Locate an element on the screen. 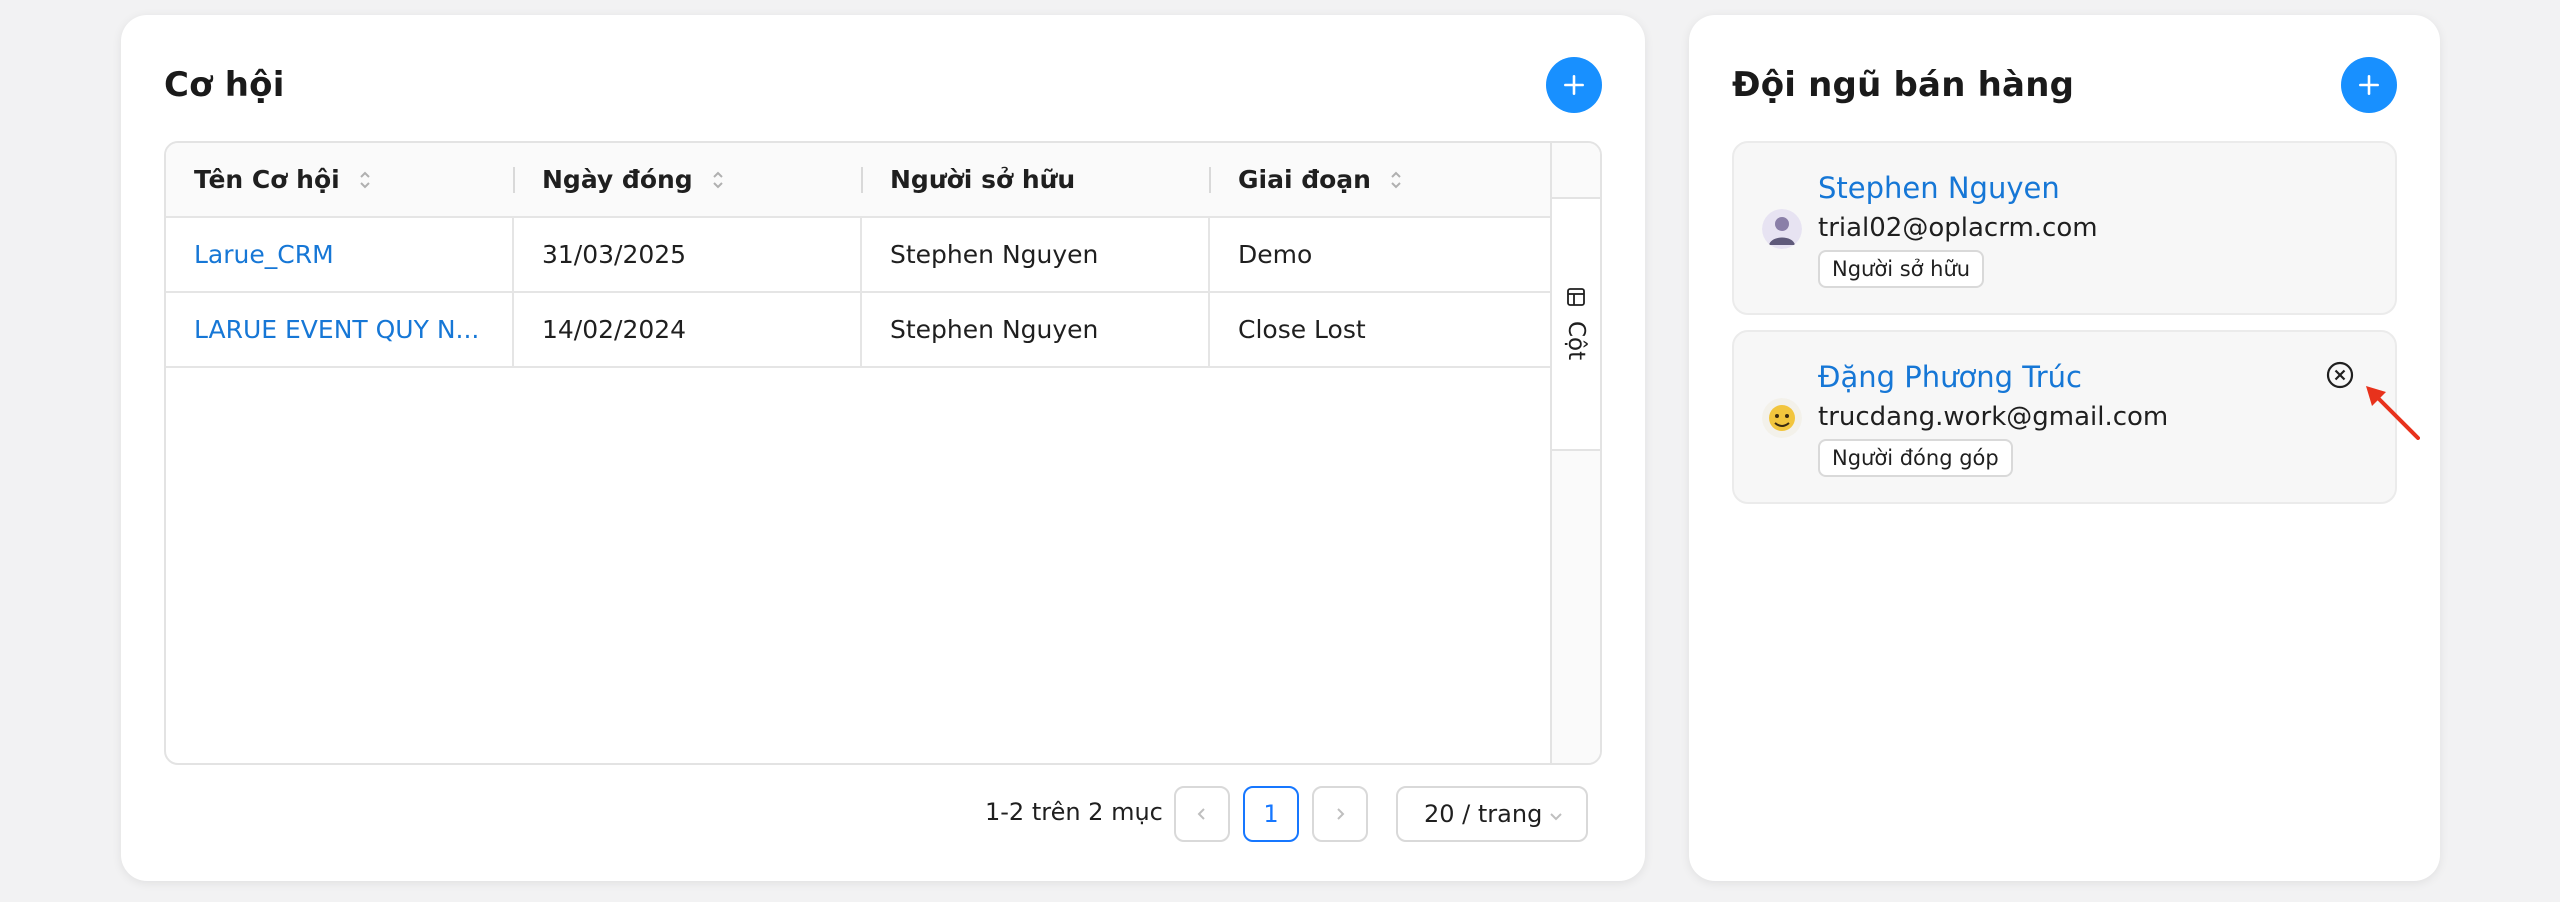 The height and width of the screenshot is (902, 2560). chevron-right-icon is located at coordinates (1341, 814).